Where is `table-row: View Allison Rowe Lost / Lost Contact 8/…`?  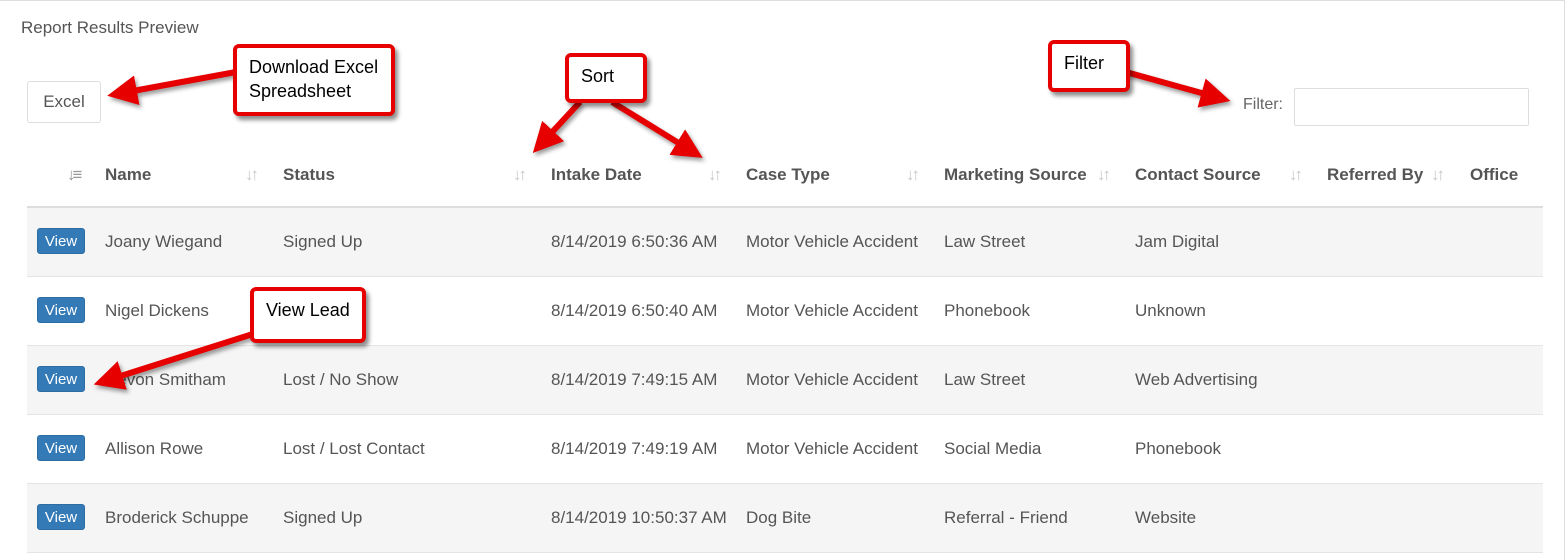
table-row: View Allison Rowe Lost / Lost Contact 8/… is located at coordinates (785, 449).